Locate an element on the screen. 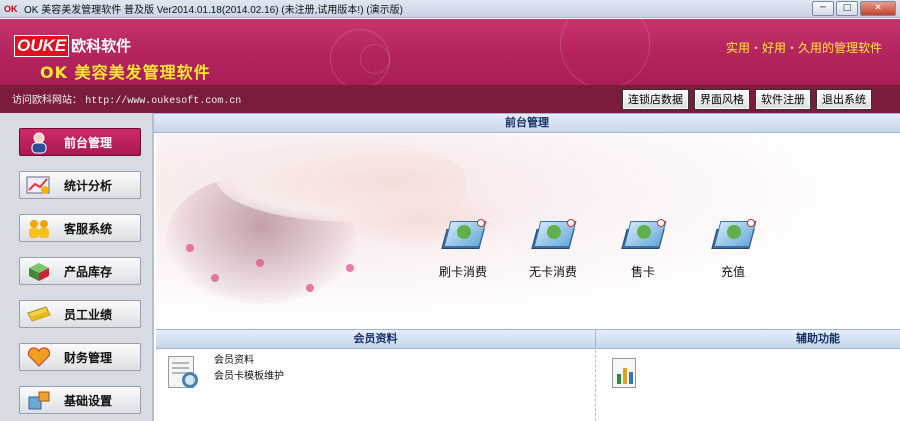 This screenshot has height=421, width=900. sidebar-item-statistics: 统计分析 is located at coordinates (80, 185).